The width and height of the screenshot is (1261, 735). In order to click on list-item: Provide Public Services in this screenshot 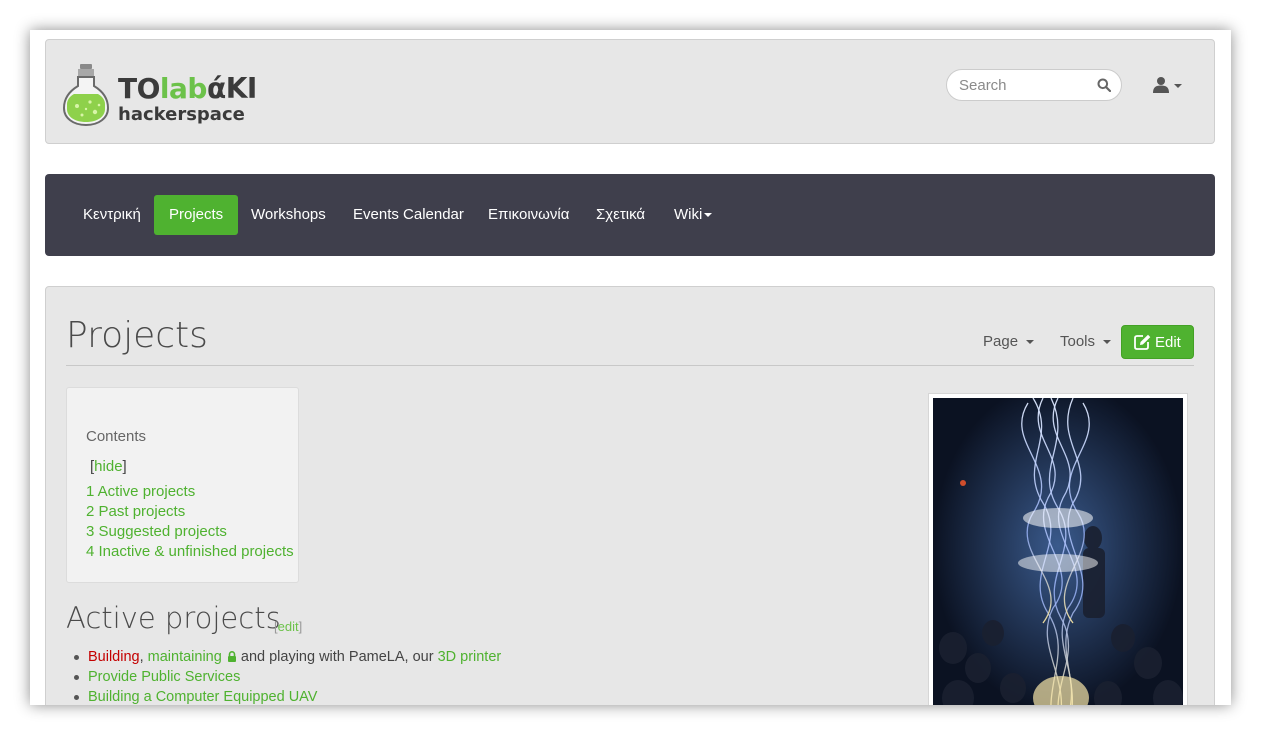, I will do `click(284, 677)`.